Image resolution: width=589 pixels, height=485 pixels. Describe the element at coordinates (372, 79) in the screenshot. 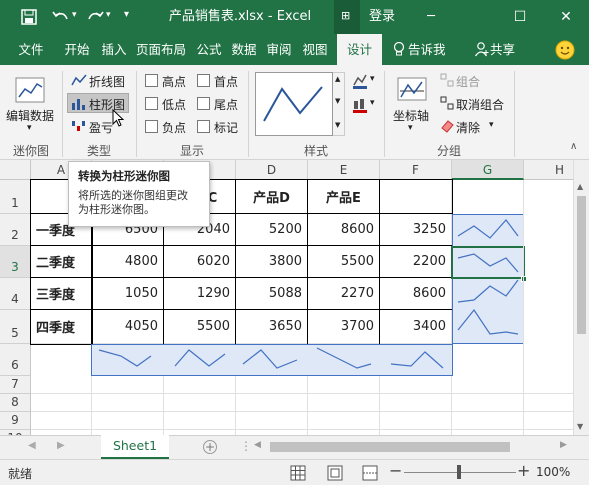

I see `sparkline-color-dropdown-icon: ▾` at that location.